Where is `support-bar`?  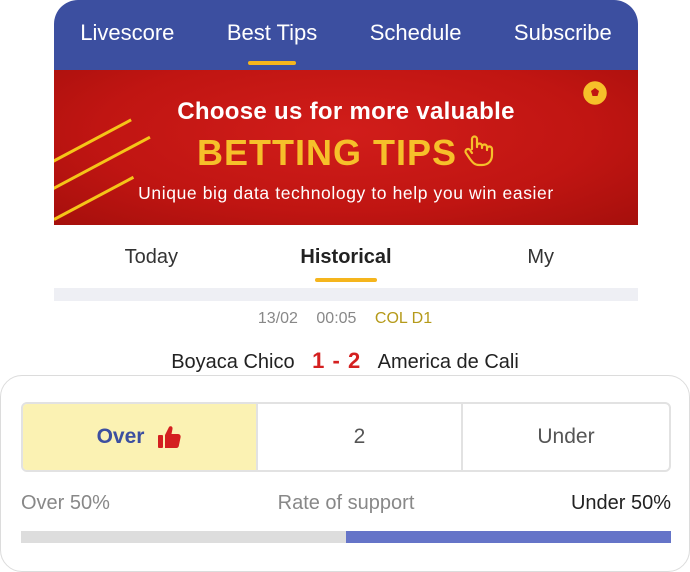 support-bar is located at coordinates (346, 537).